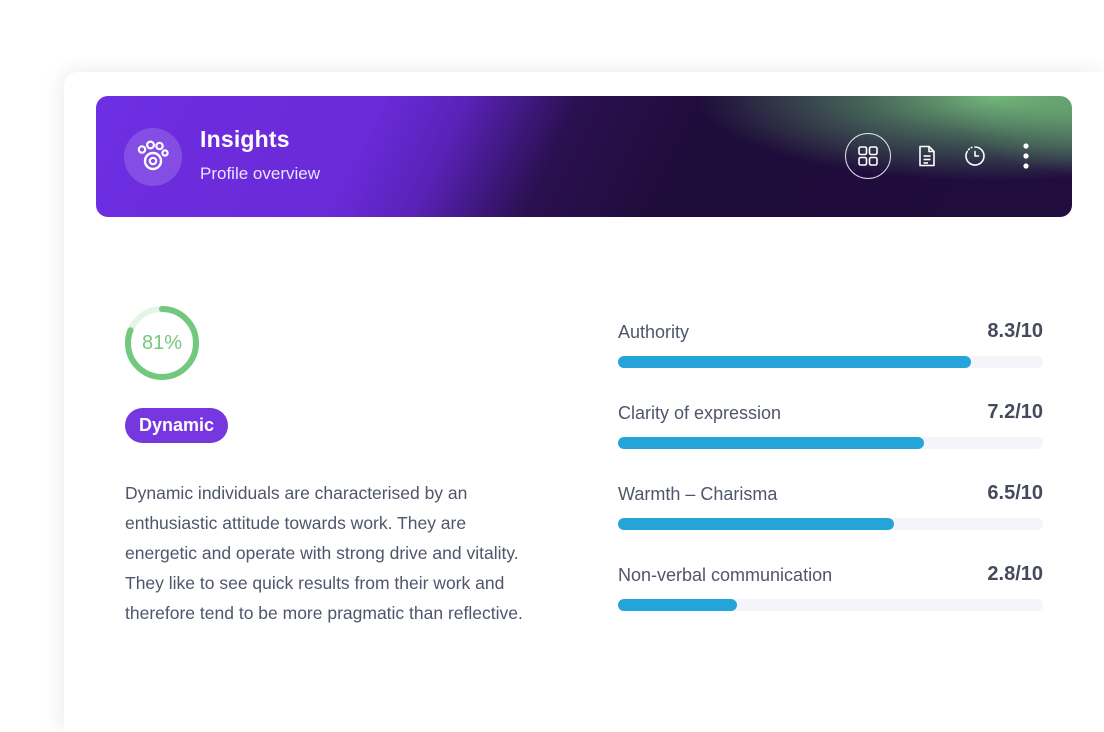 Image resolution: width=1104 pixels, height=732 pixels. I want to click on more-vertical-icon, so click(1026, 156).